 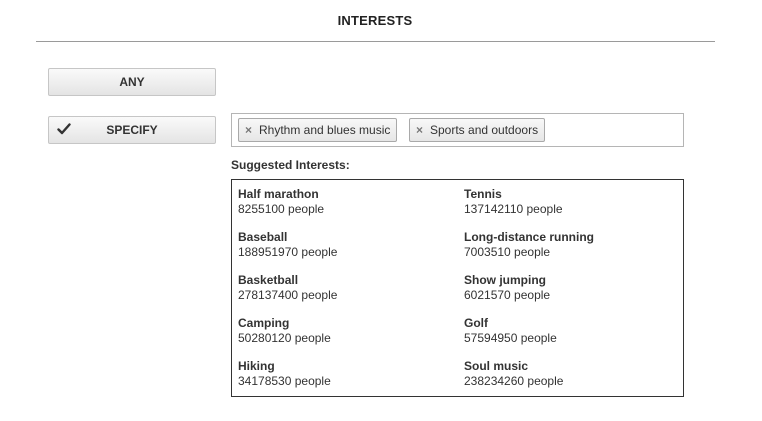 What do you see at coordinates (507, 295) in the screenshot?
I see `suggestion-count: 6021570 people` at bounding box center [507, 295].